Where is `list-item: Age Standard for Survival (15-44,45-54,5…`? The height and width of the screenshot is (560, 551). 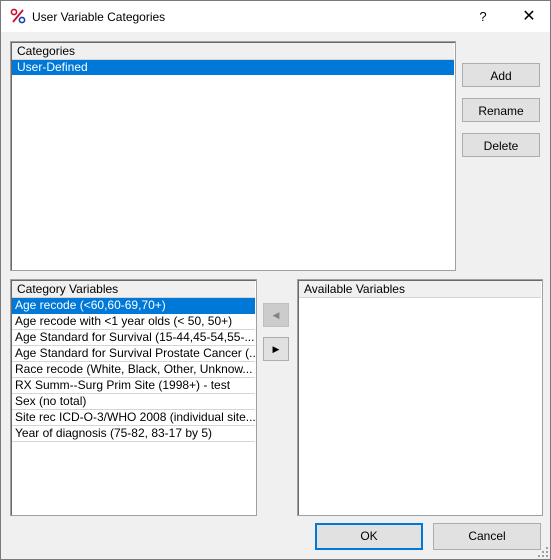
list-item: Age Standard for Survival (15-44,45-54,5… is located at coordinates (133, 338).